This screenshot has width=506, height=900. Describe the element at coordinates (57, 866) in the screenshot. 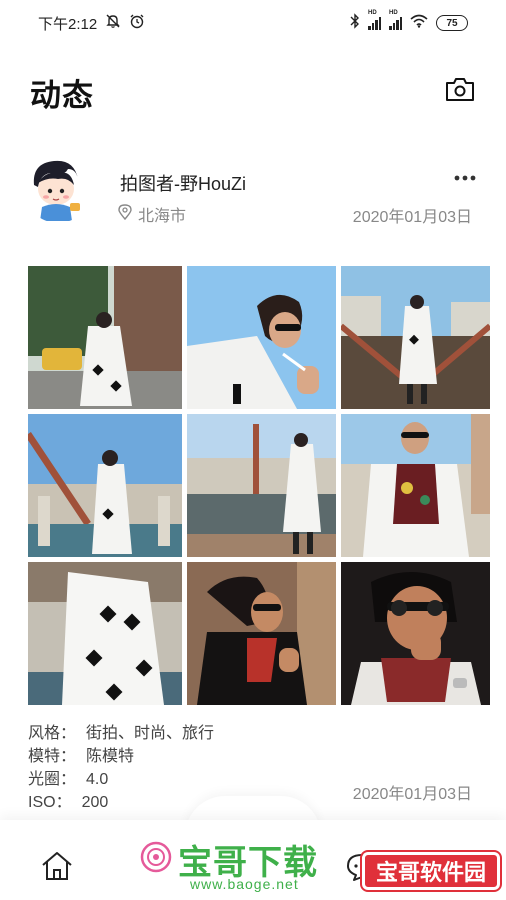

I see `home-icon` at that location.